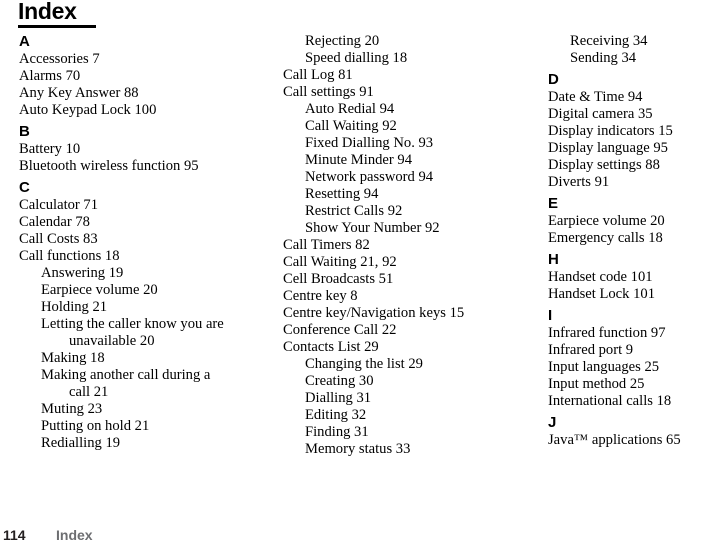 This screenshot has height=549, width=703. I want to click on index-subentry: Call Waiting 92, so click(351, 126).